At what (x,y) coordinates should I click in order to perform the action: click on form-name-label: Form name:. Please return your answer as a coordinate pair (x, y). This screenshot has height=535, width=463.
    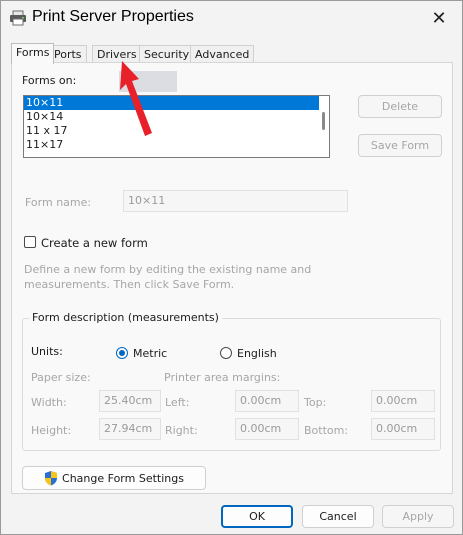
    Looking at the image, I should click on (58, 202).